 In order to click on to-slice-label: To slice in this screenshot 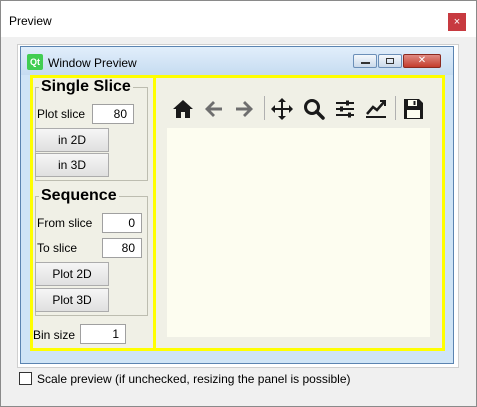, I will do `click(57, 248)`.